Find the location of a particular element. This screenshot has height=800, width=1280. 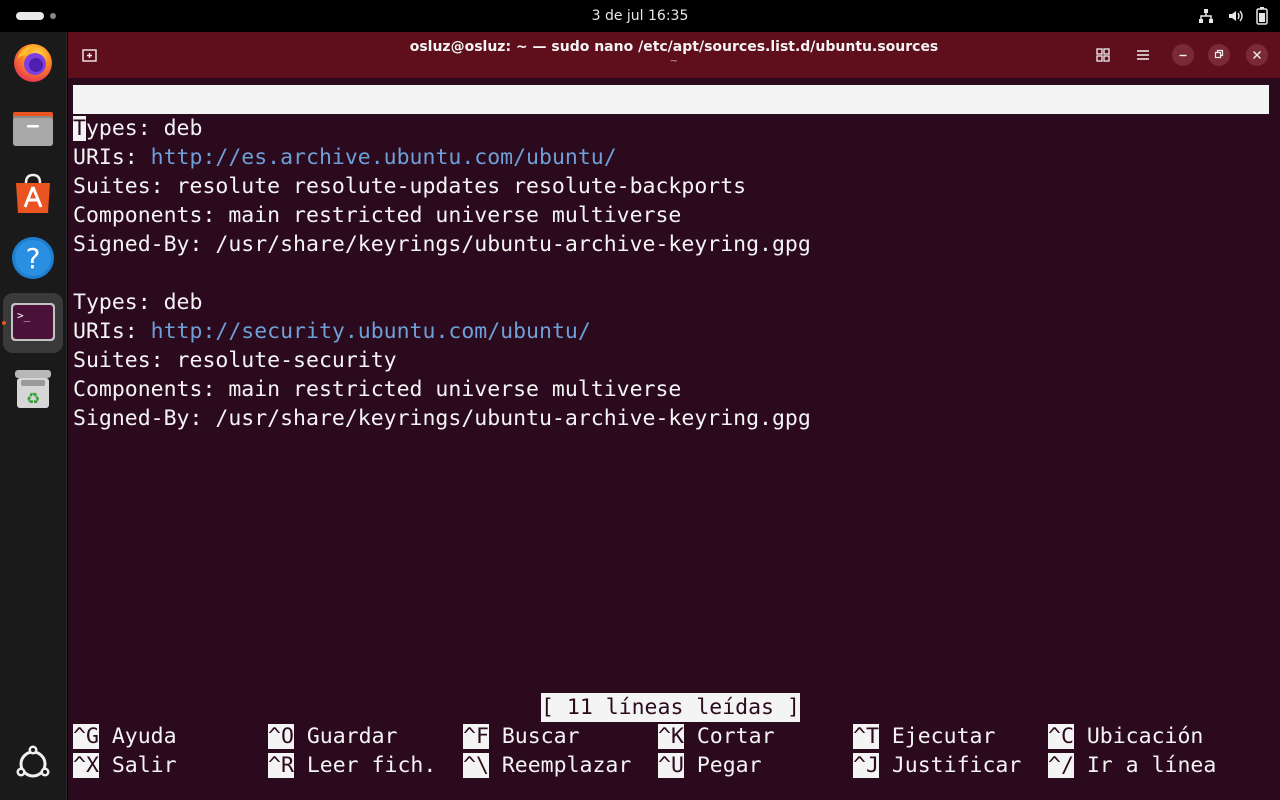

hamburger-icon is located at coordinates (1143, 55).